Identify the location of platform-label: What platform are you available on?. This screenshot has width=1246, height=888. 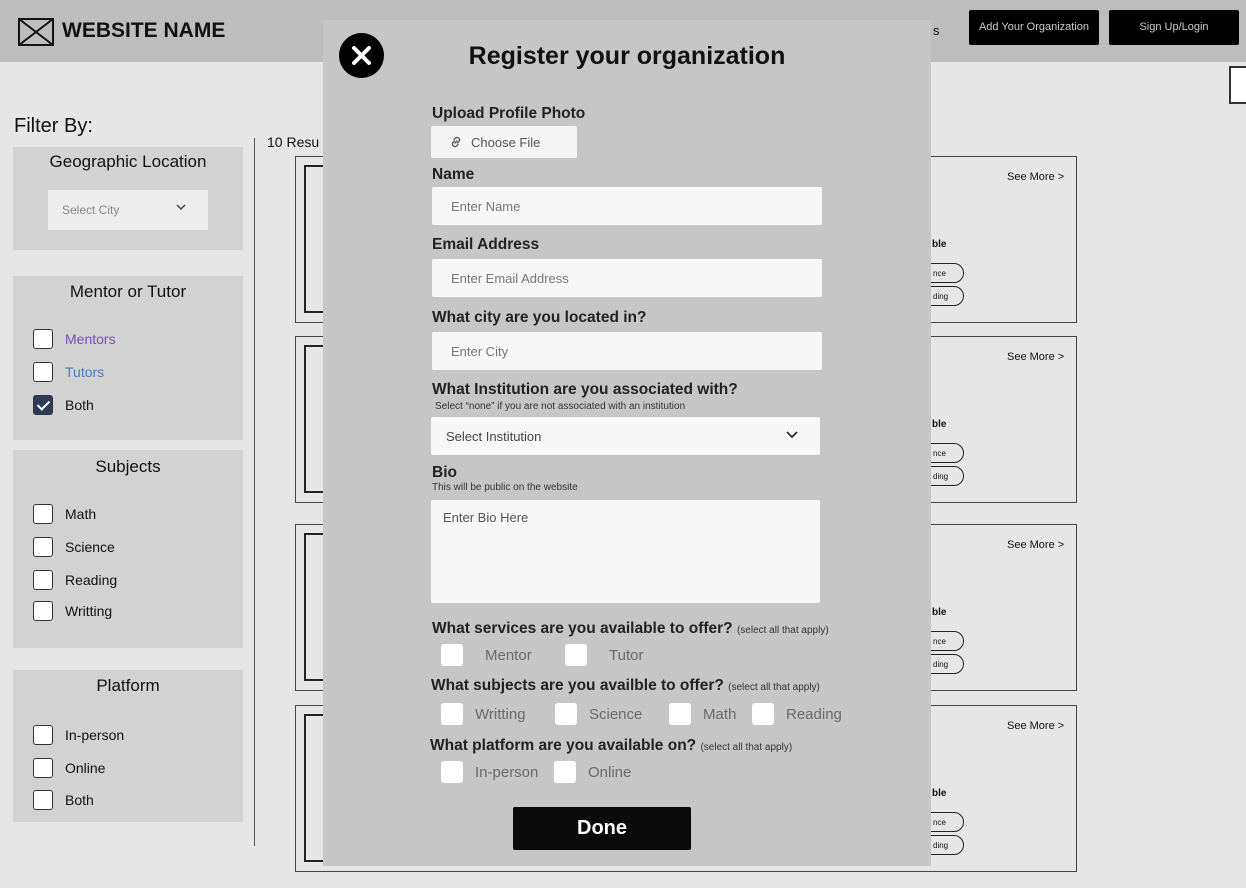
(563, 745).